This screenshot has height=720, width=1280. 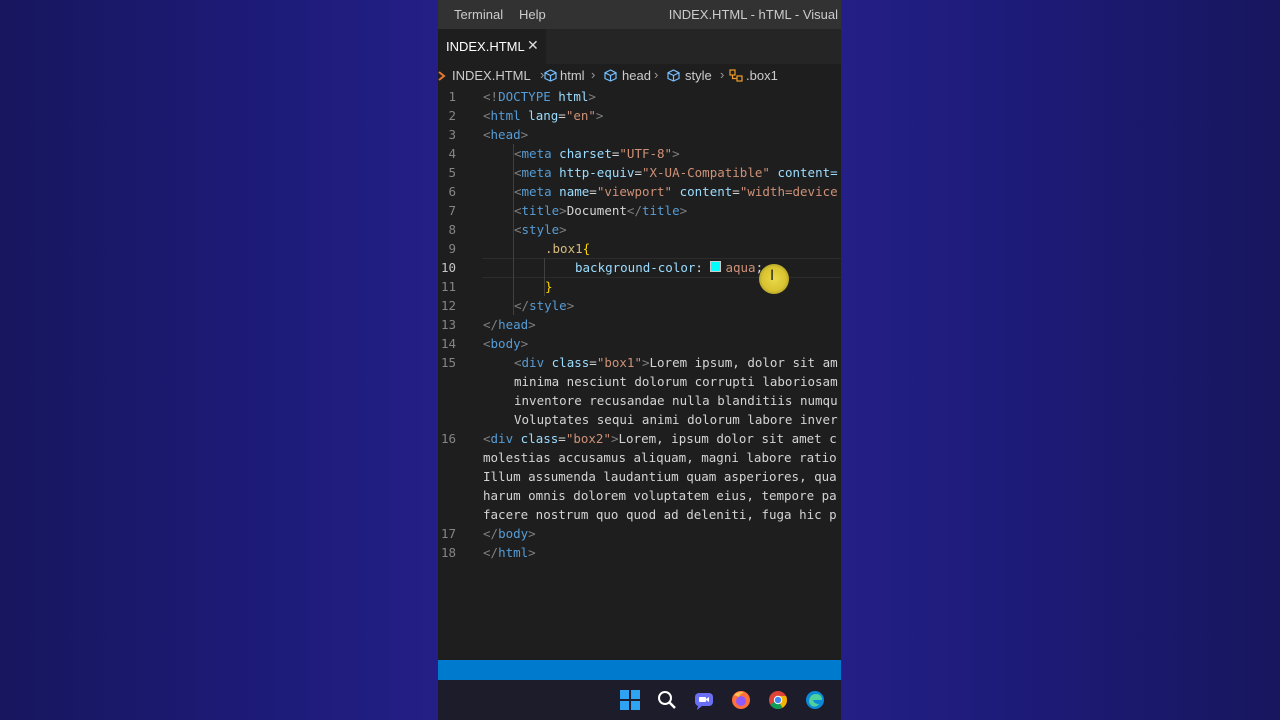 I want to click on code-line: </style>, so click(x=544, y=305).